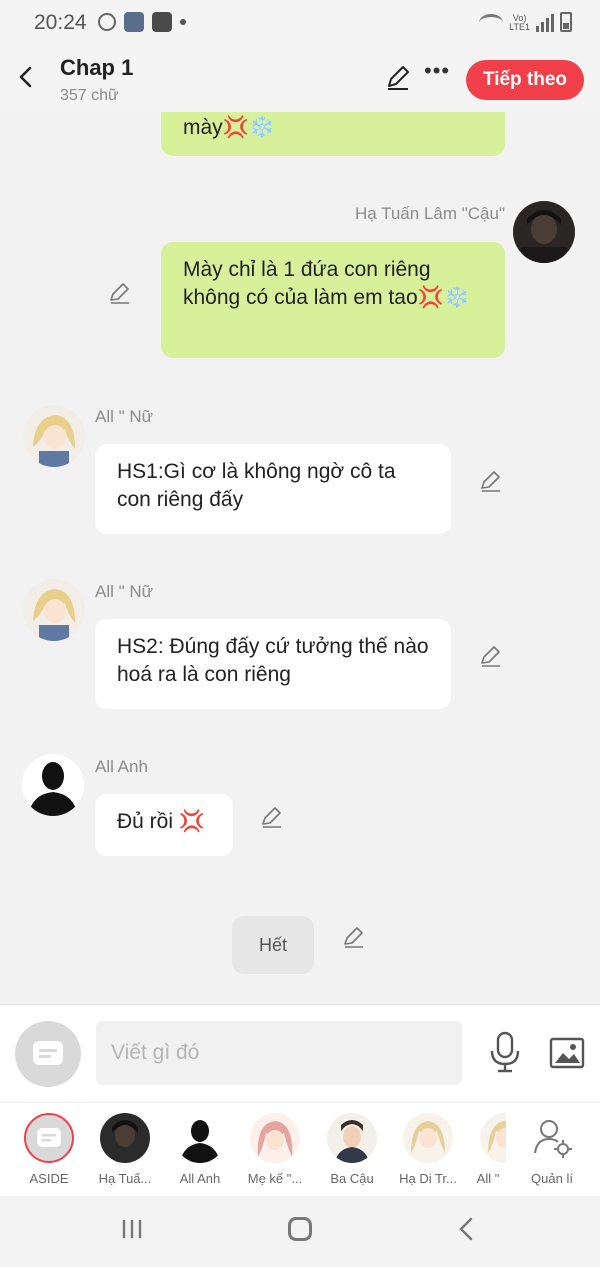  I want to click on character-label: Quản lí, so click(552, 1178).